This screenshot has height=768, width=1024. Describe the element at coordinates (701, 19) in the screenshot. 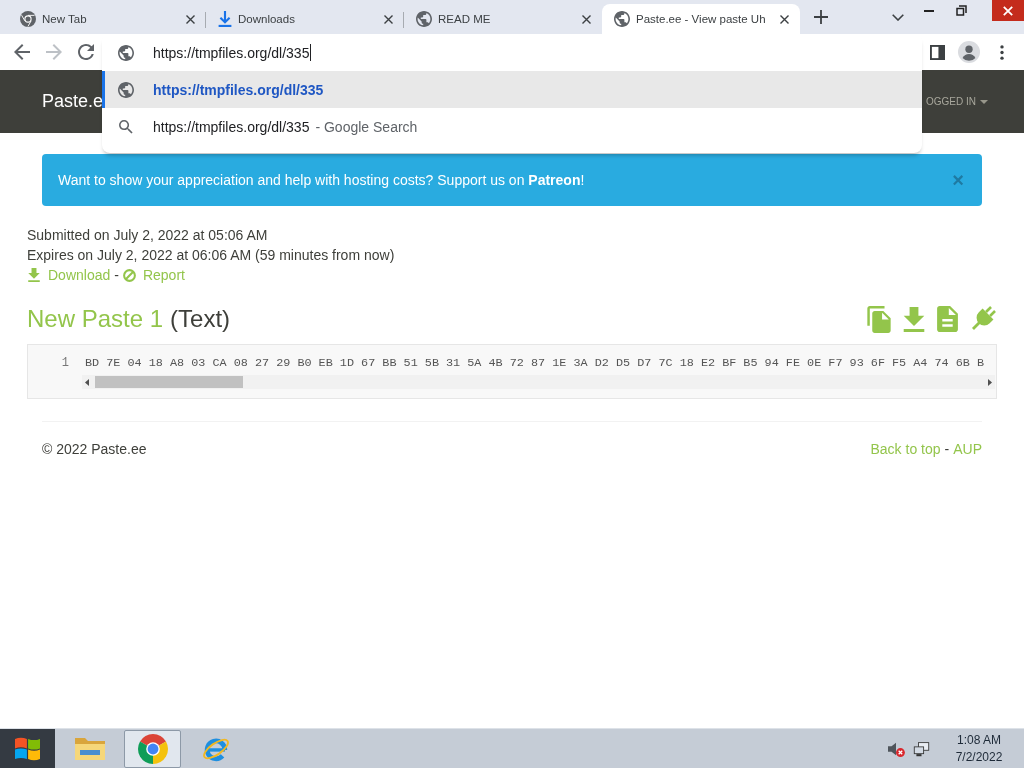

I see `browser-tab: Paste.ee - View paste Uh` at that location.